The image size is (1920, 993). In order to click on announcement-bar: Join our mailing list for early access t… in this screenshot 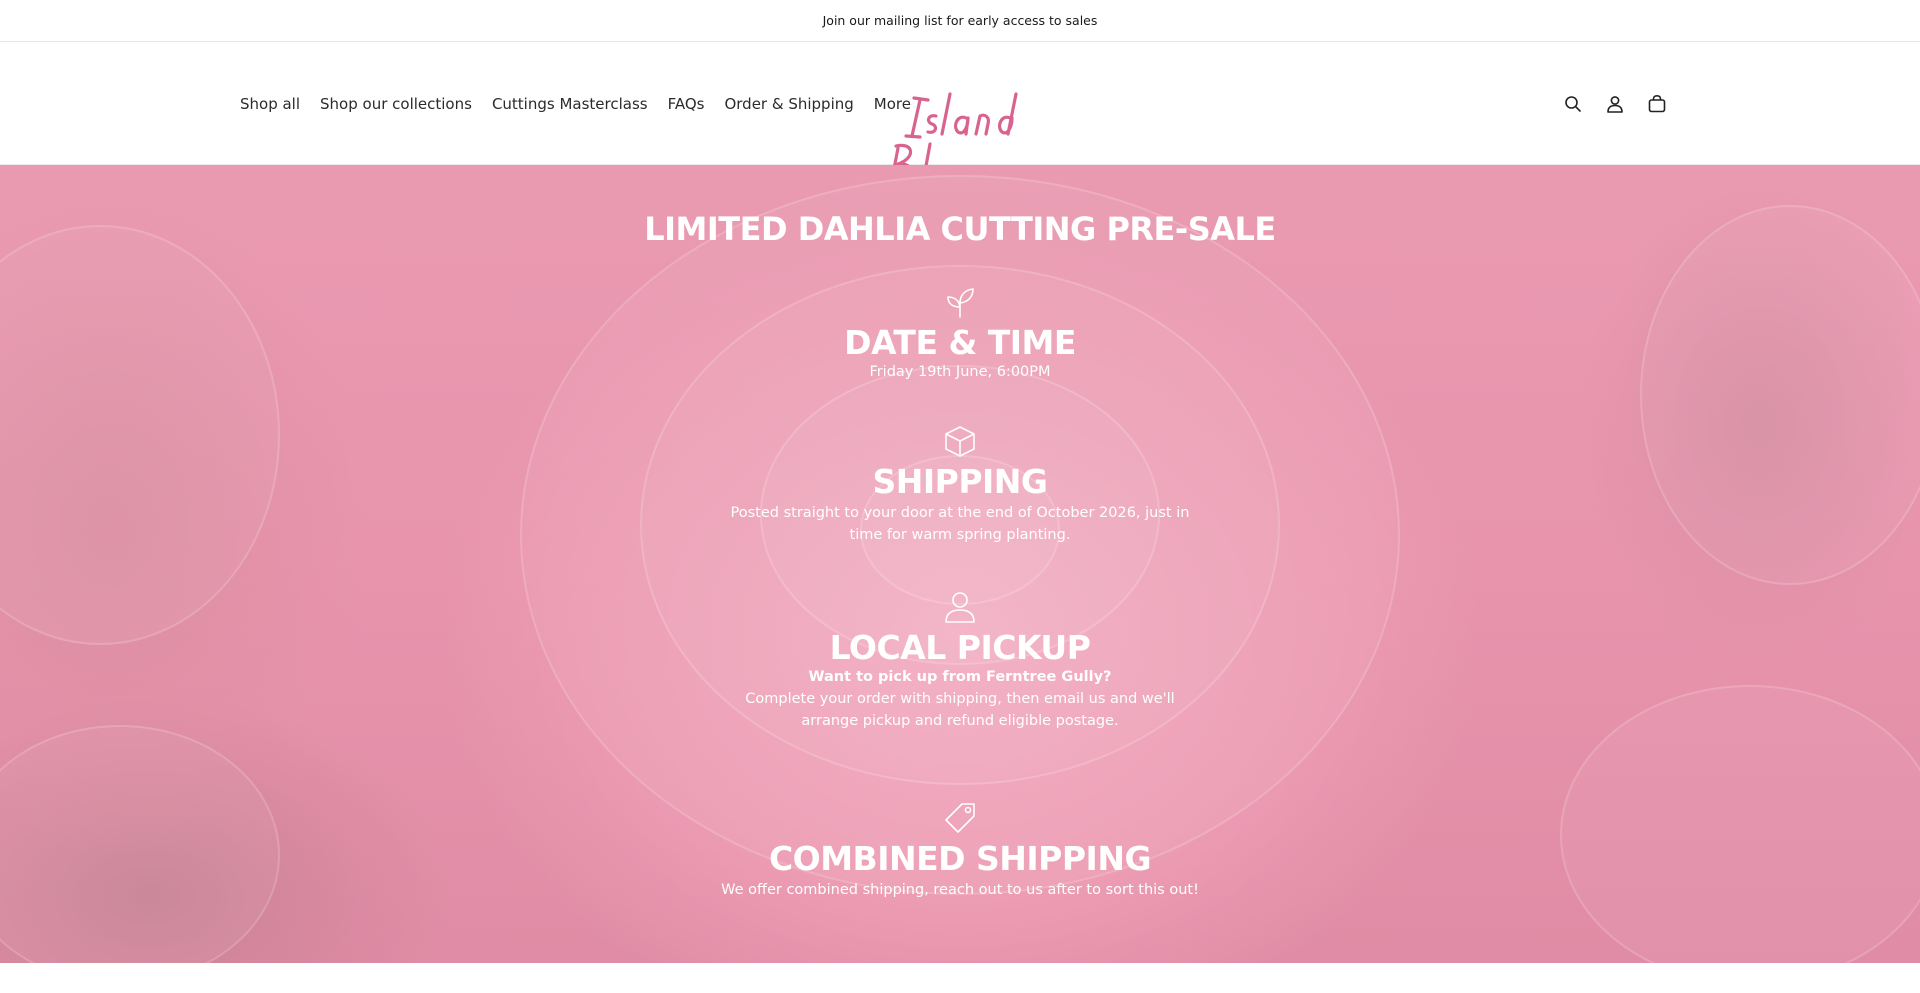, I will do `click(960, 21)`.